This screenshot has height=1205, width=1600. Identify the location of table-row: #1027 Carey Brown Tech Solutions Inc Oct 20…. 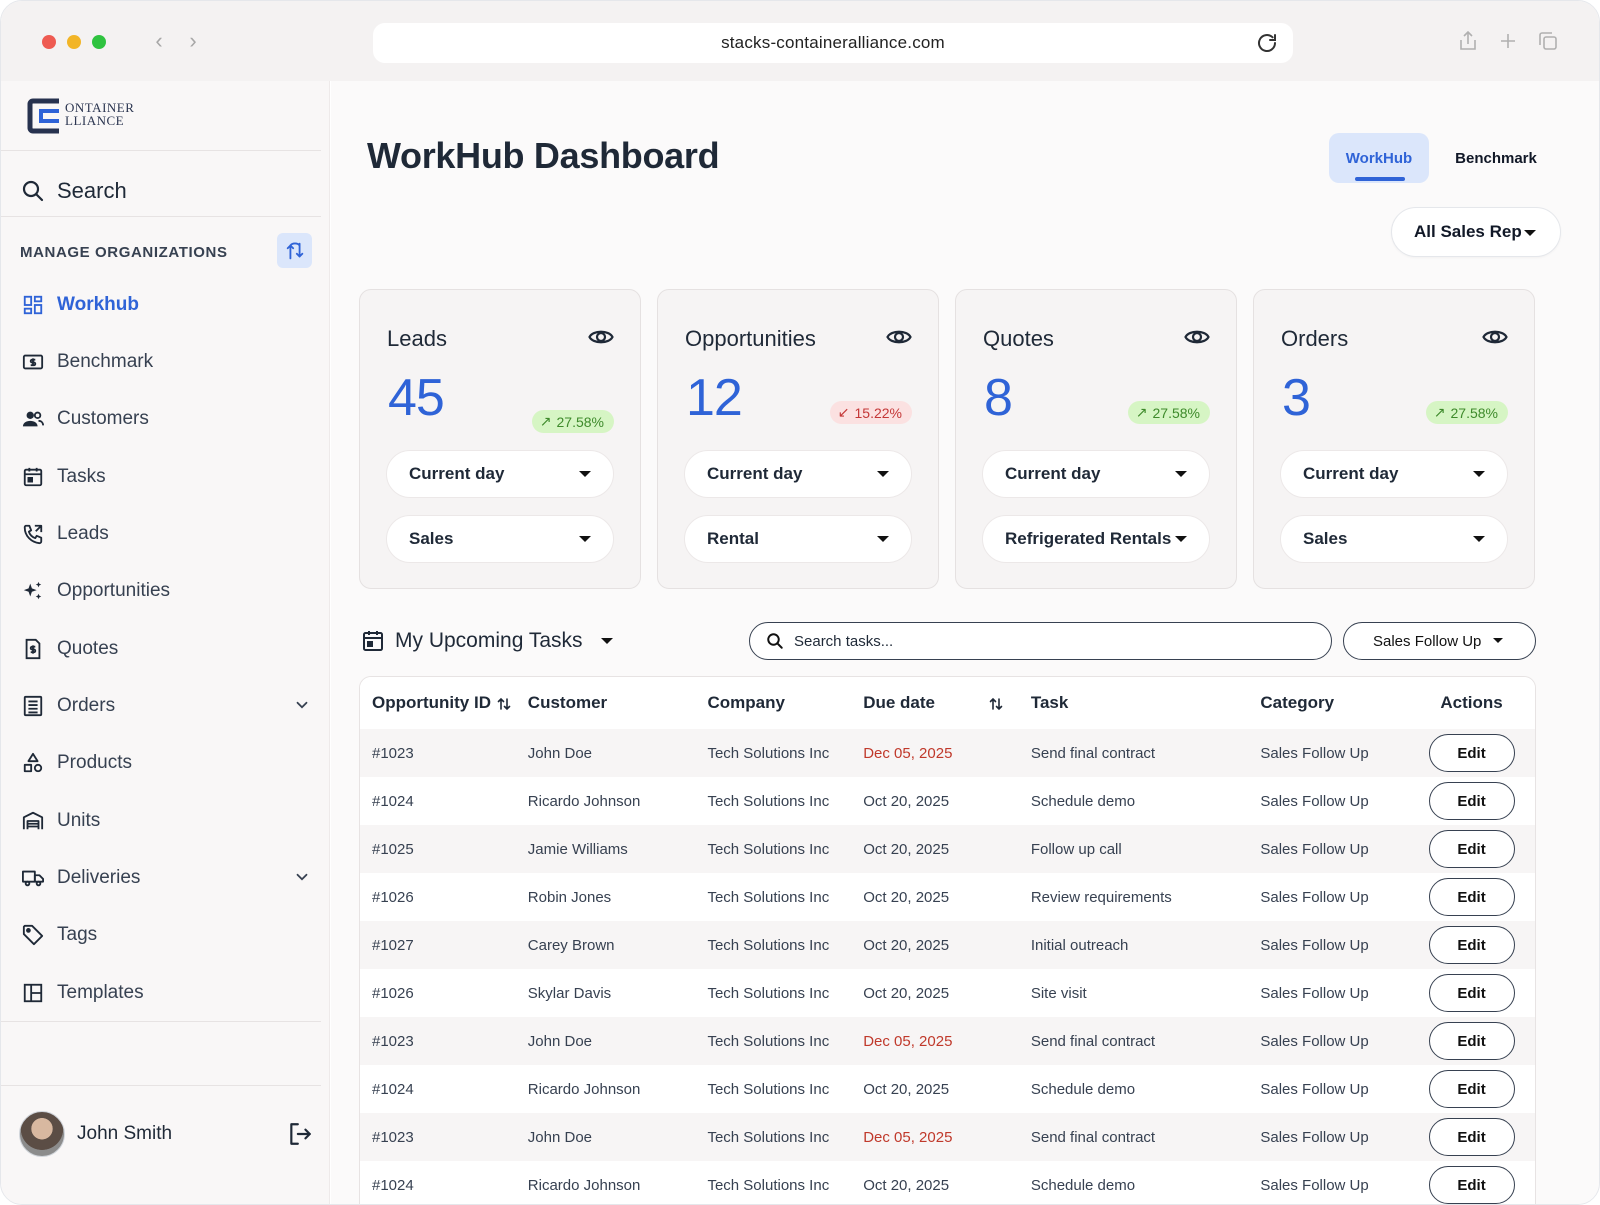
(947, 945).